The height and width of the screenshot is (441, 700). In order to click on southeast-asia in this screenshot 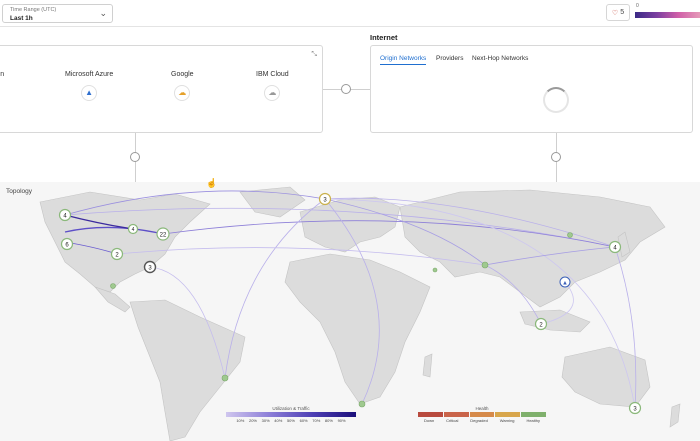, I will do `click(555, 321)`.